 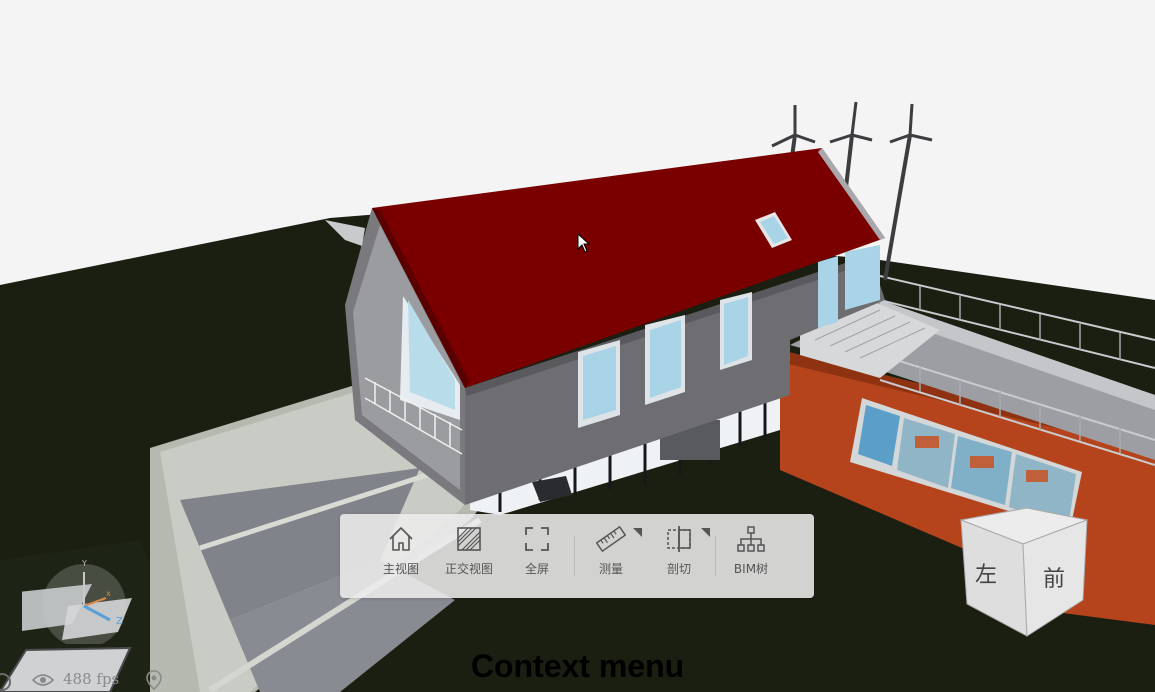 I want to click on axis-y-label: Y, so click(x=84, y=563).